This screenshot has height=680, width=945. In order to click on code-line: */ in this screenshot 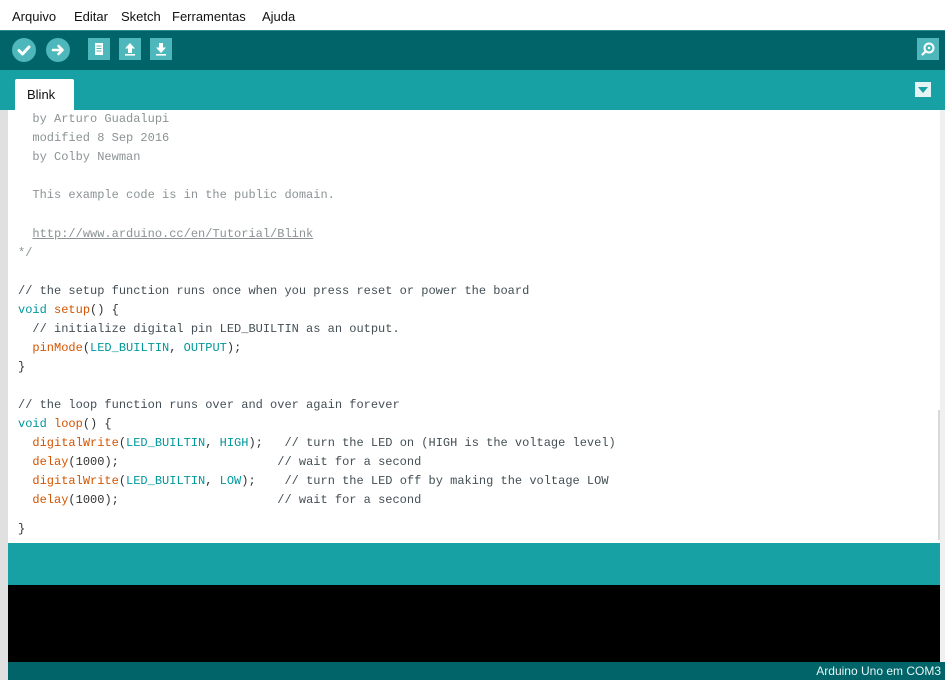, I will do `click(25, 253)`.